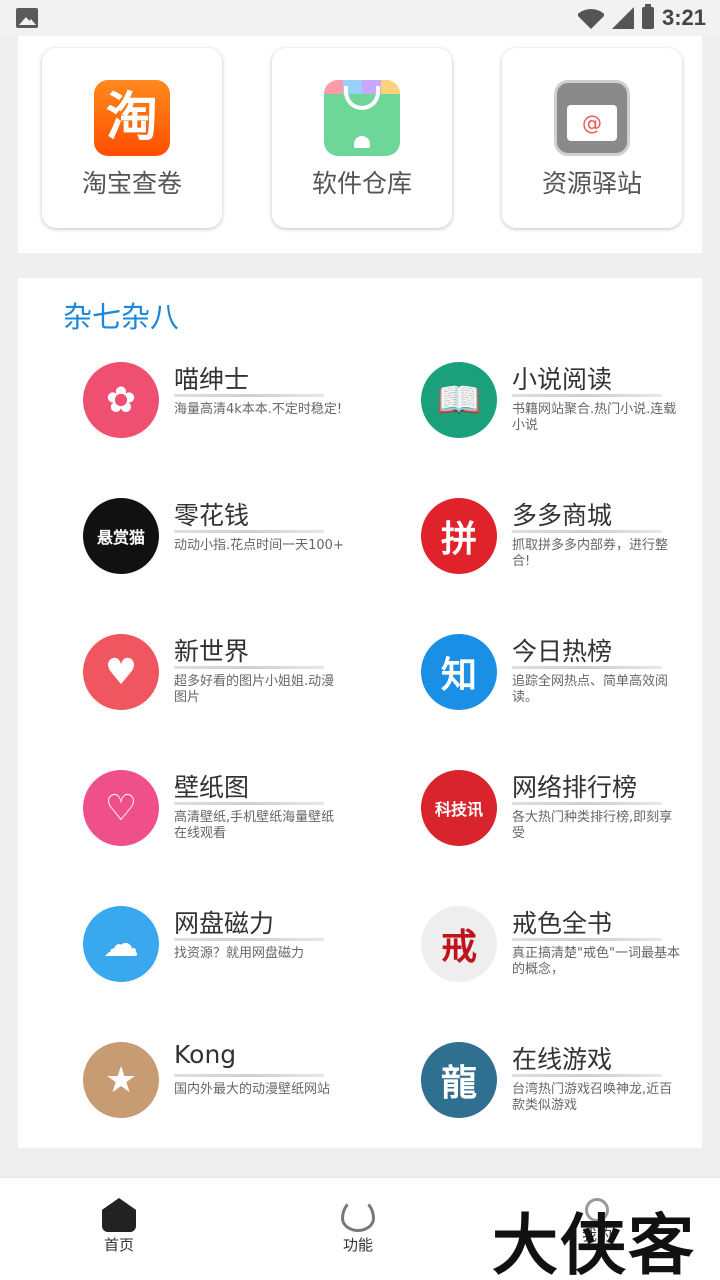 The width and height of the screenshot is (720, 1280). Describe the element at coordinates (459, 400) in the screenshot. I see `item-icon: 📖` at that location.